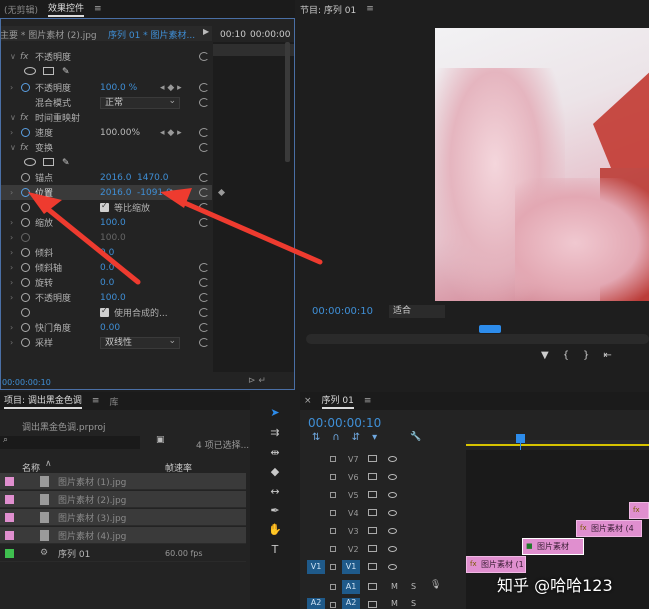  What do you see at coordinates (175, 193) in the screenshot?
I see `keyframe-nav-icon: ◆ ▸` at bounding box center [175, 193].